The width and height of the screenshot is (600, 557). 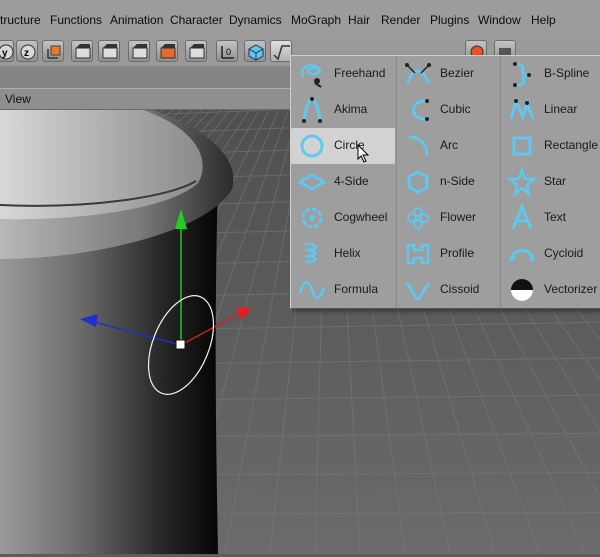 I want to click on spline-item-label: Cogwheel, so click(x=361, y=217).